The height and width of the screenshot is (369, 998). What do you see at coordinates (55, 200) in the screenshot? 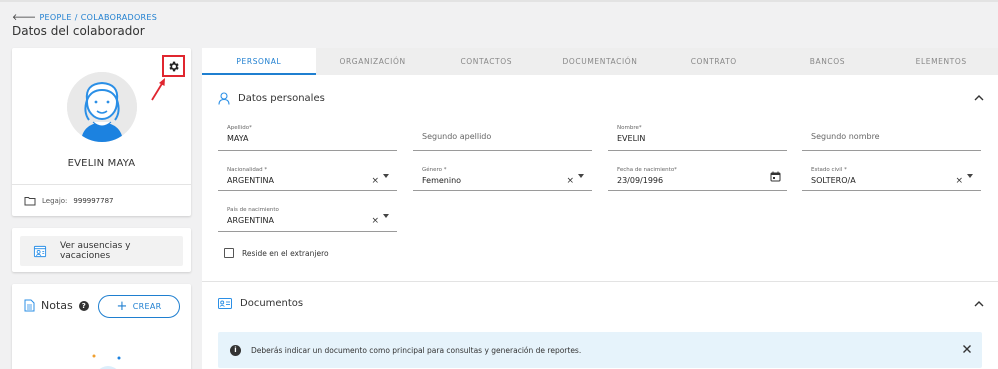
I see `legajo-label: Legajo:` at bounding box center [55, 200].